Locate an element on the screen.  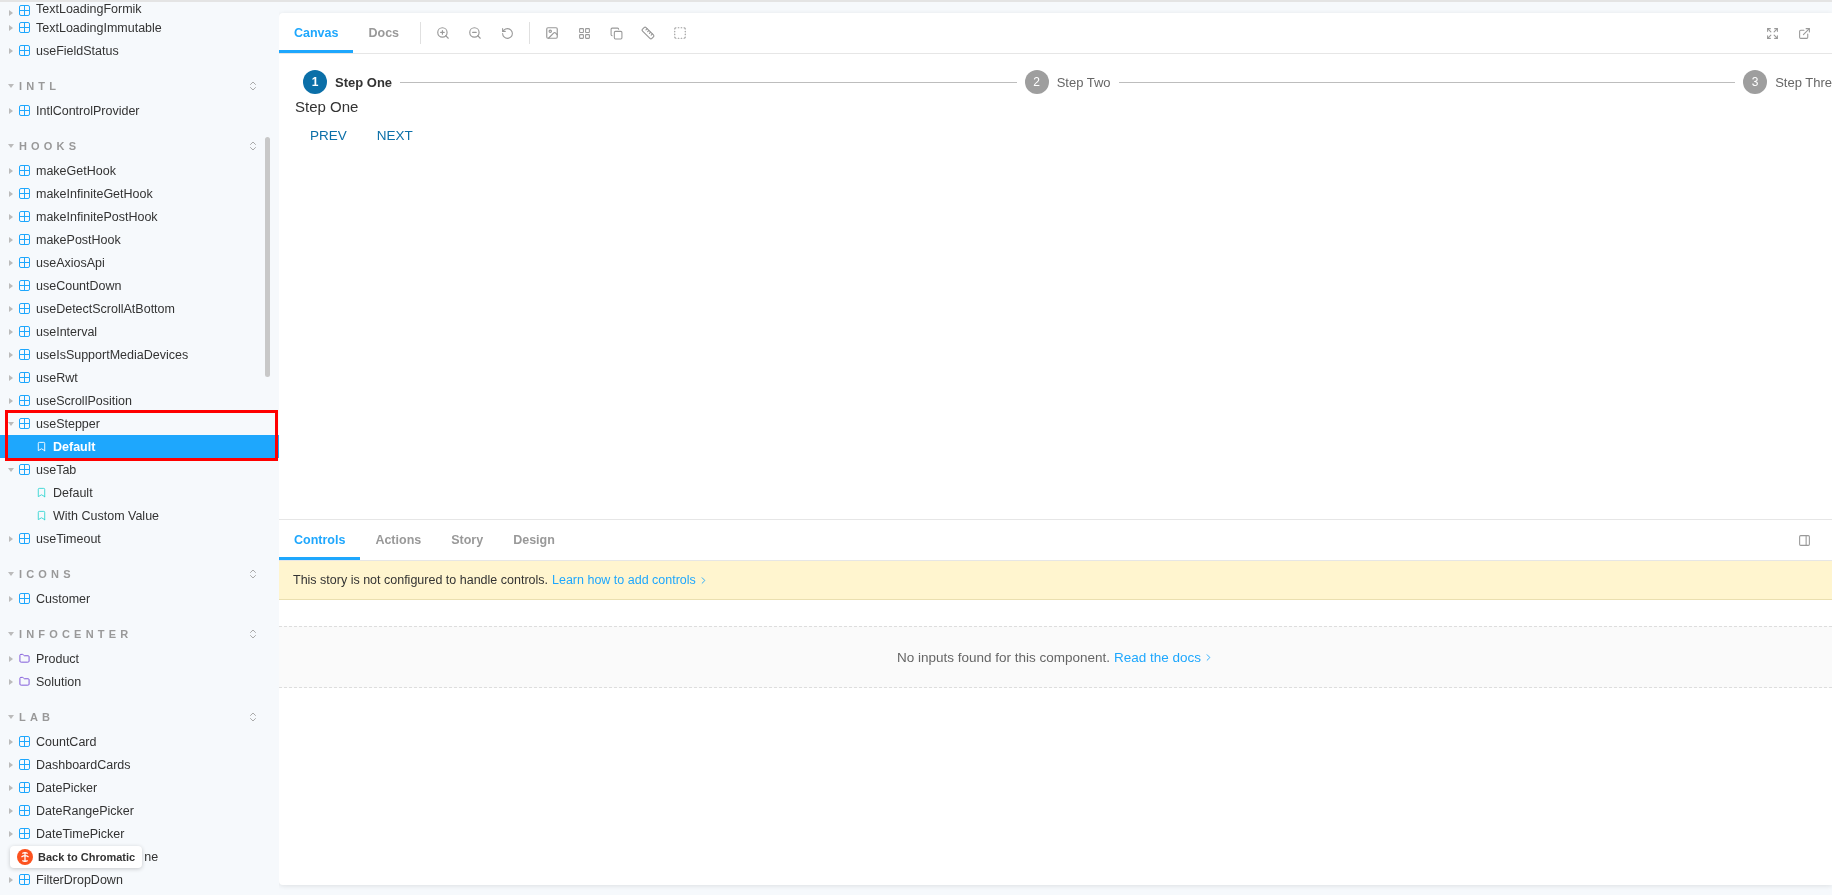
tree-item: useTab is located at coordinates (139, 469).